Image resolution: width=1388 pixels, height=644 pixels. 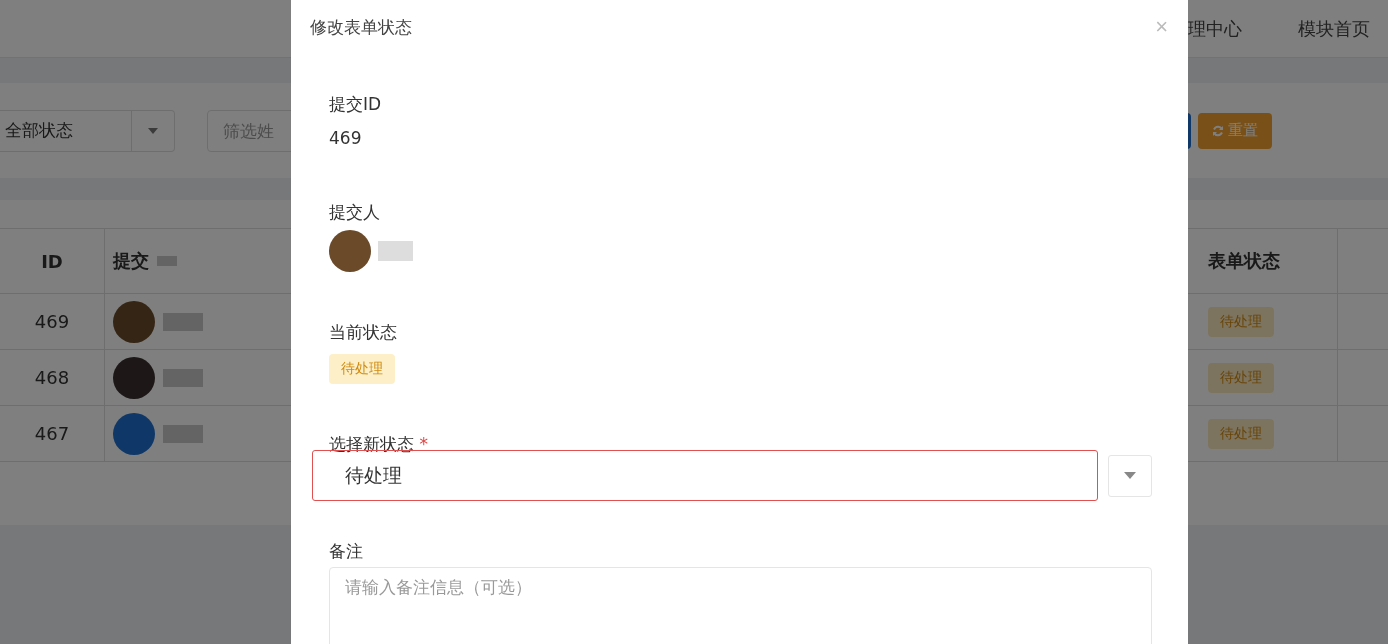 What do you see at coordinates (52, 377) in the screenshot?
I see `table-cell: 468` at bounding box center [52, 377].